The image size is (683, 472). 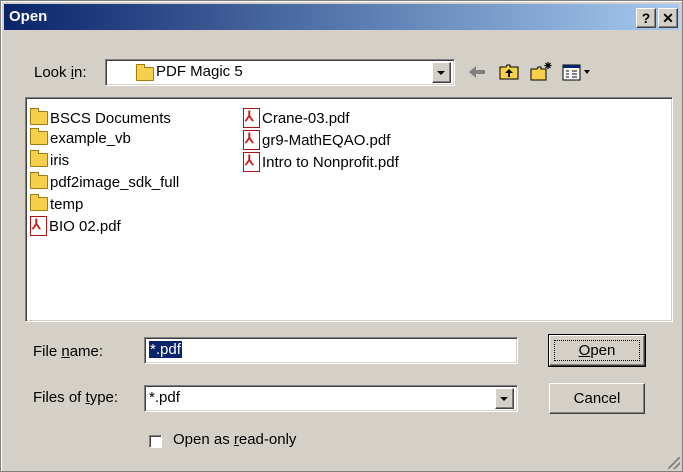 I want to click on resize-grip, so click(x=674, y=463).